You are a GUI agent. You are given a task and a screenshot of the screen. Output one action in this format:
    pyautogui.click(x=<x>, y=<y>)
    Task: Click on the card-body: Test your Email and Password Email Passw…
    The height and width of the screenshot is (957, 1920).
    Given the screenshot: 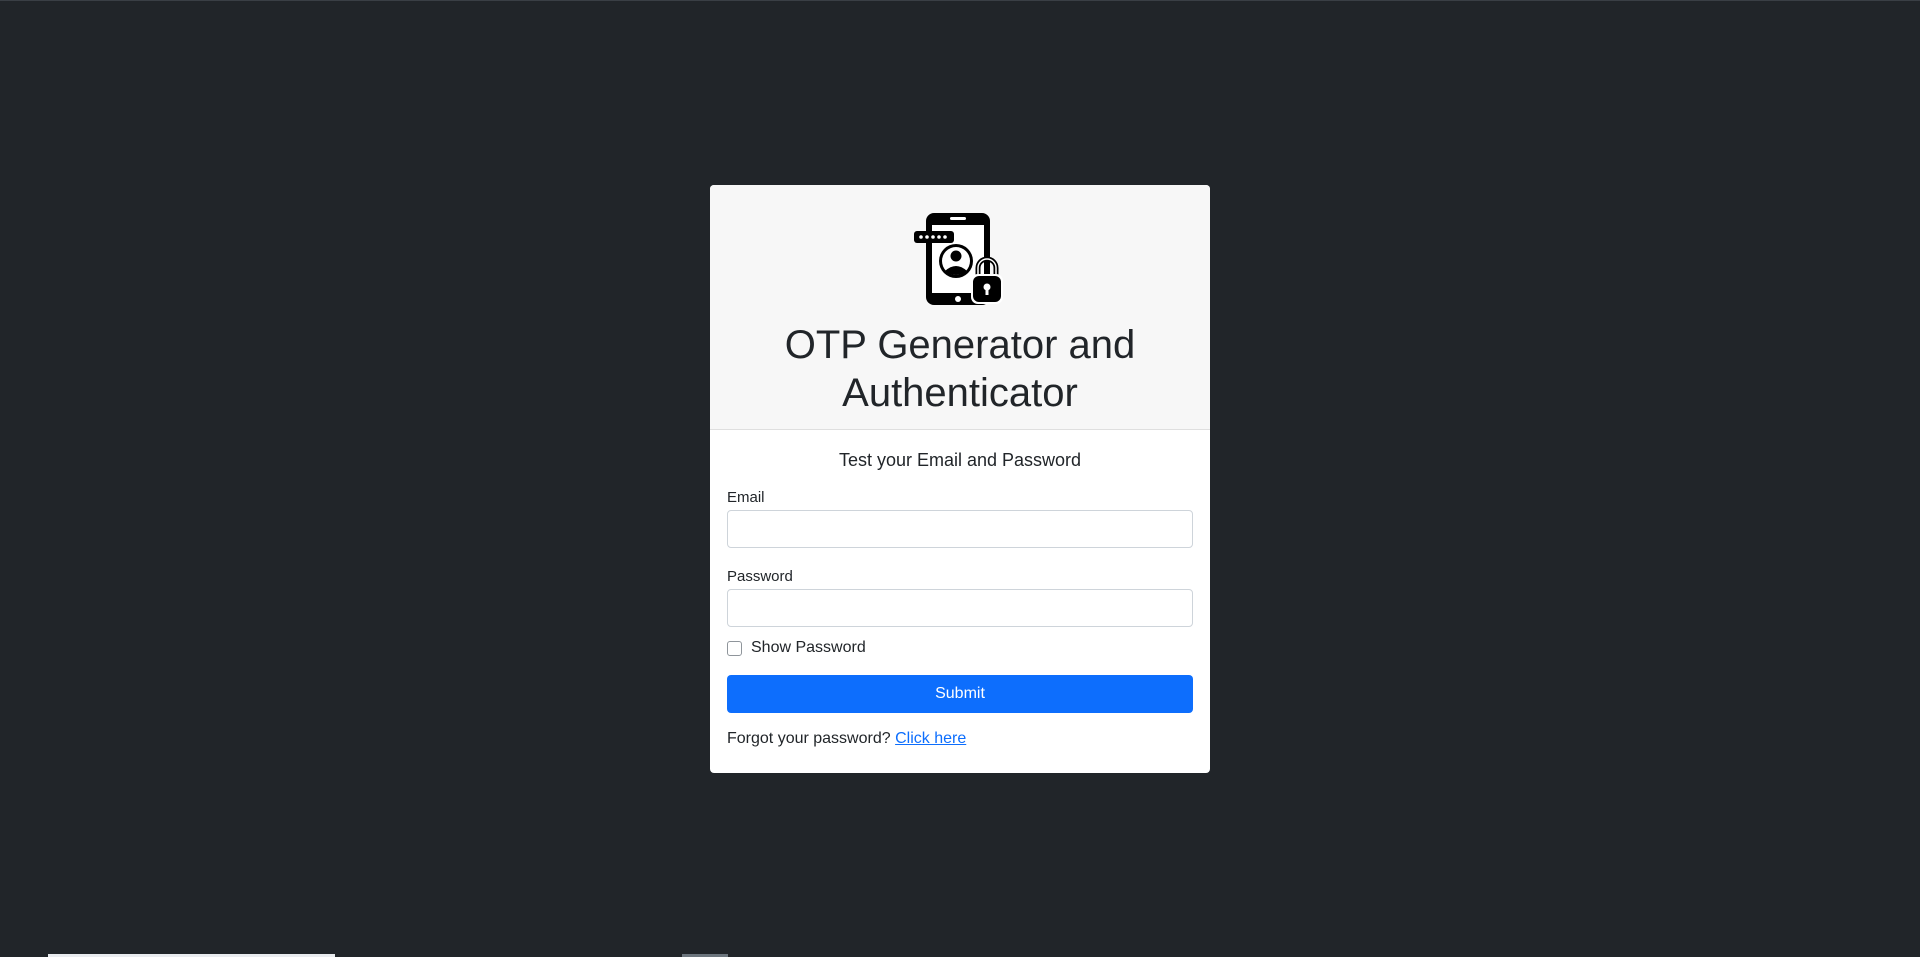 What is the action you would take?
    pyautogui.click(x=960, y=589)
    